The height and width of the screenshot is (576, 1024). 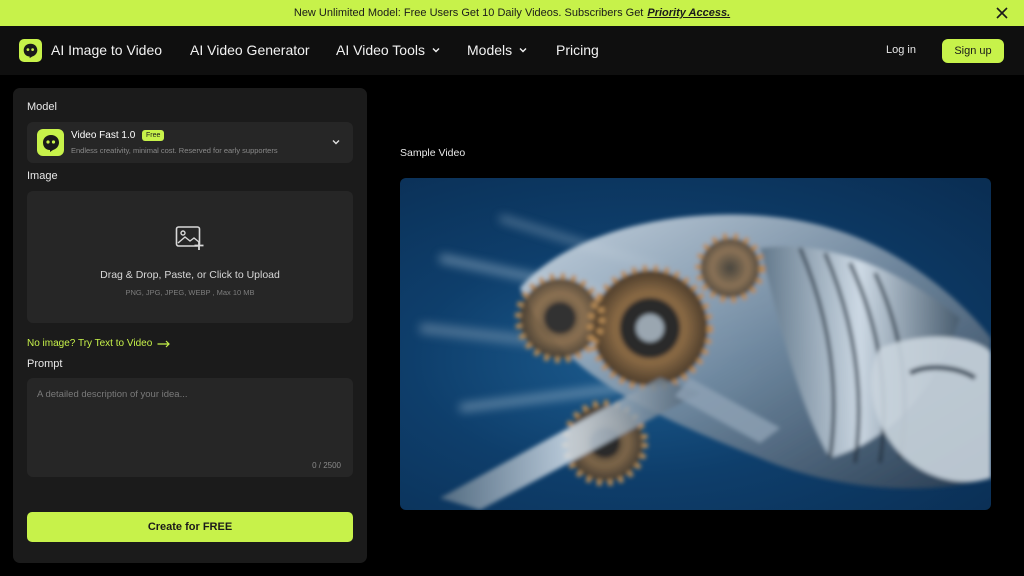 What do you see at coordinates (164, 343) in the screenshot?
I see `arrow-right-icon` at bounding box center [164, 343].